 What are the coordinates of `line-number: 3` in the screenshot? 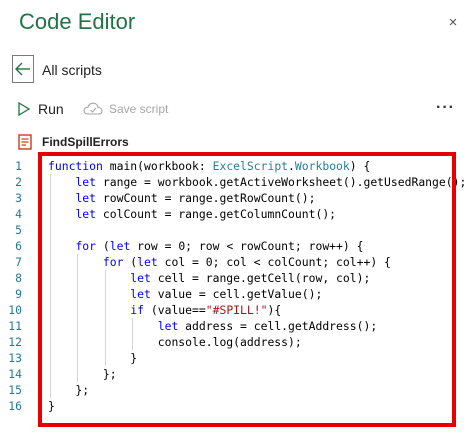 It's located at (18, 198).